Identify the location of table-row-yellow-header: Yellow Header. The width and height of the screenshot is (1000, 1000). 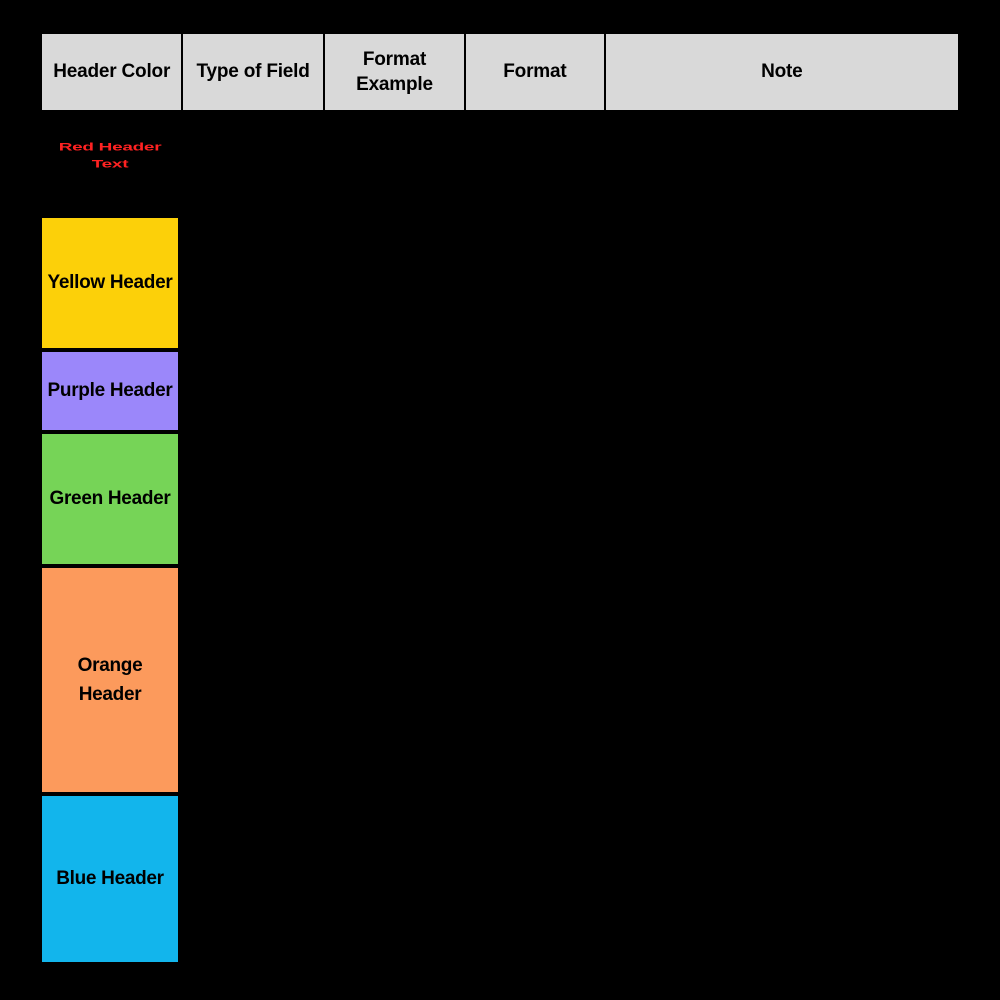
(110, 283).